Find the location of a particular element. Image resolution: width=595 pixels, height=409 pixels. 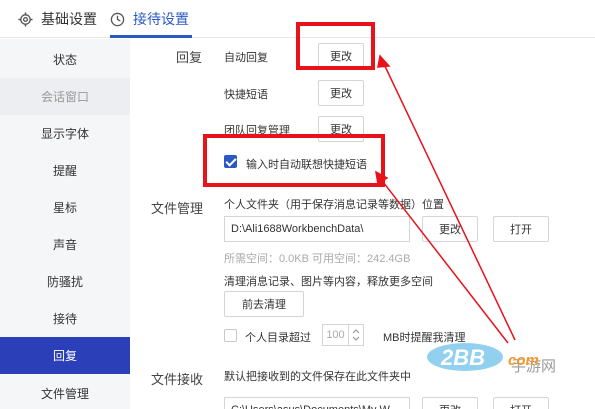

personal-folder-change-button: 更改 is located at coordinates (450, 229).